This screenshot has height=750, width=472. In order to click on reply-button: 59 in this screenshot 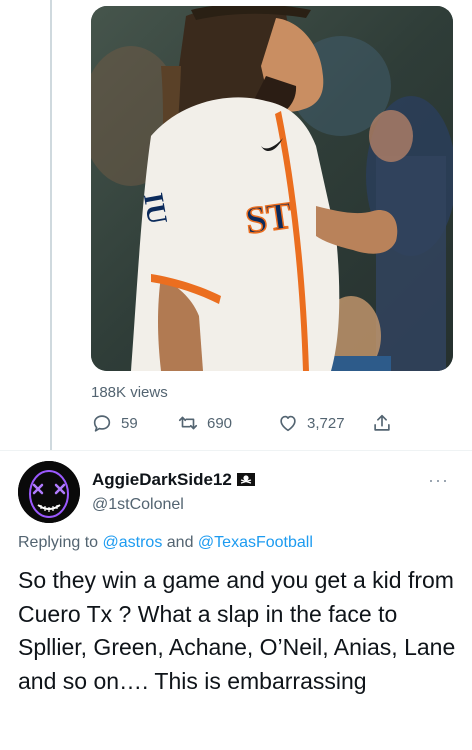, I will do `click(114, 423)`.